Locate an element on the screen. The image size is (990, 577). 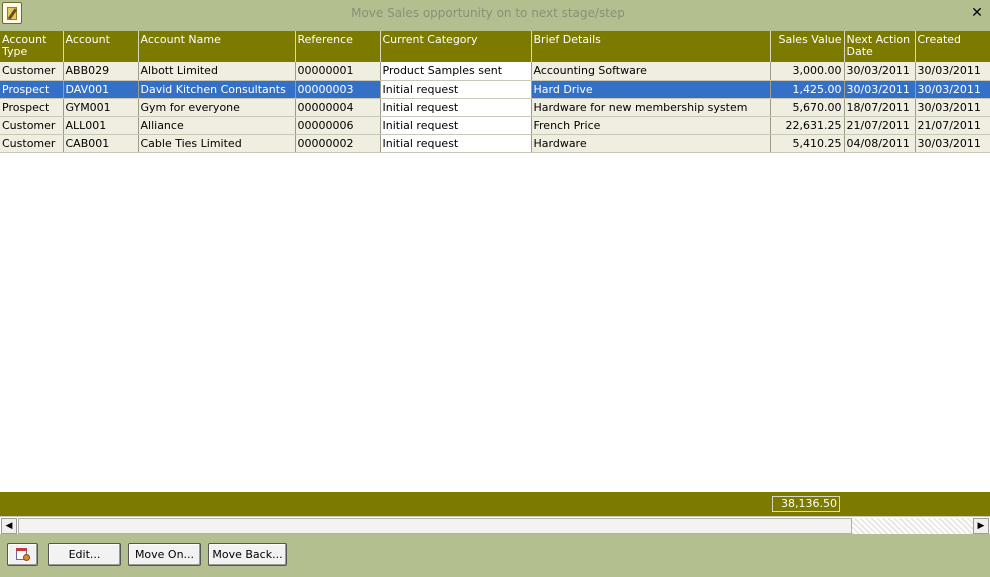
cell-account-name: Cable Ties Limited is located at coordinates (217, 143).